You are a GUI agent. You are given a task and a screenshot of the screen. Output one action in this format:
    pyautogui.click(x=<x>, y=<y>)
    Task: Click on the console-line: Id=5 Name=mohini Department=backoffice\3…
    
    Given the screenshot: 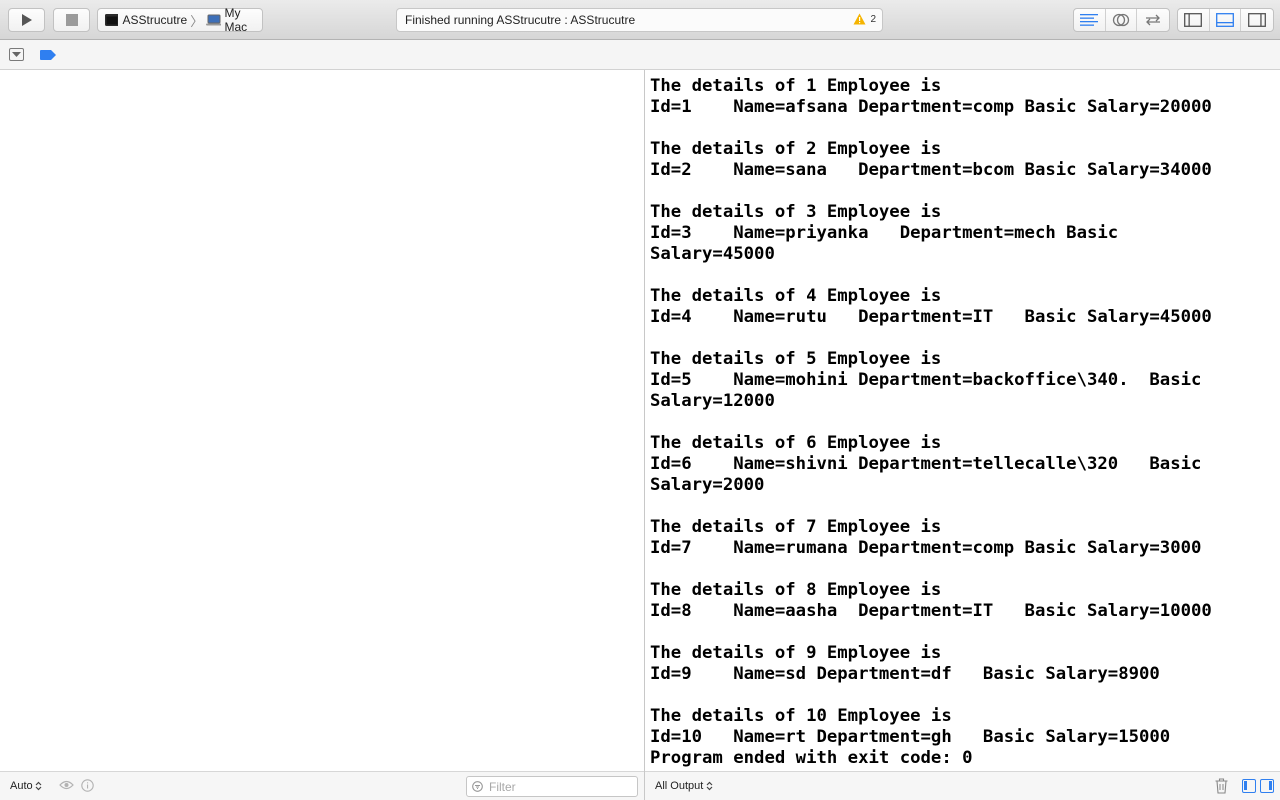 What is the action you would take?
    pyautogui.click(x=926, y=380)
    